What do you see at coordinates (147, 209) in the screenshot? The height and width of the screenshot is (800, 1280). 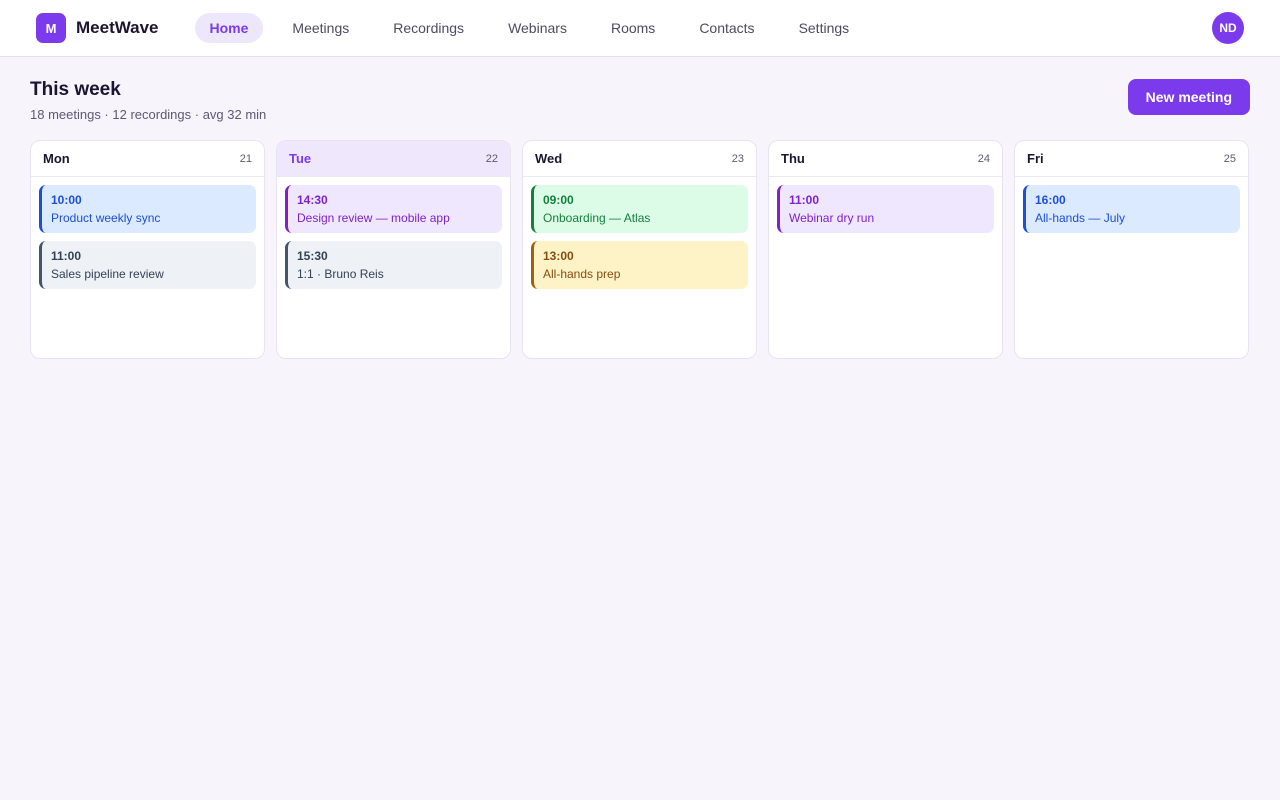 I see `event-card: 10:00 Product weekly sync` at bounding box center [147, 209].